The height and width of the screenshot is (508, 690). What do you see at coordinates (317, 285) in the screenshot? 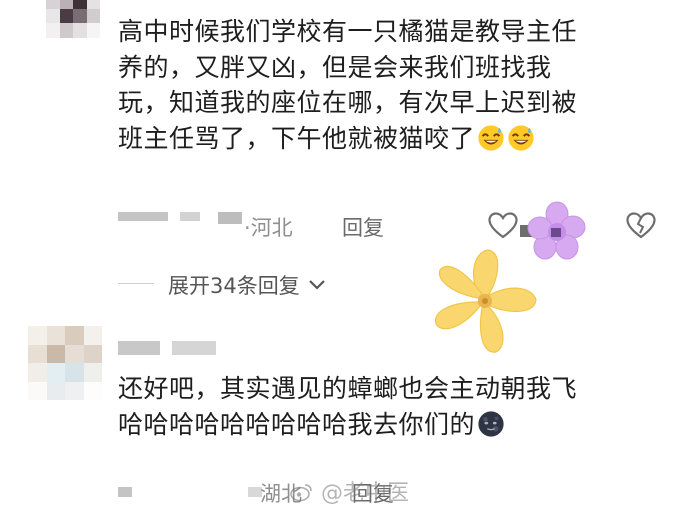
I see `chevron-down-icon` at bounding box center [317, 285].